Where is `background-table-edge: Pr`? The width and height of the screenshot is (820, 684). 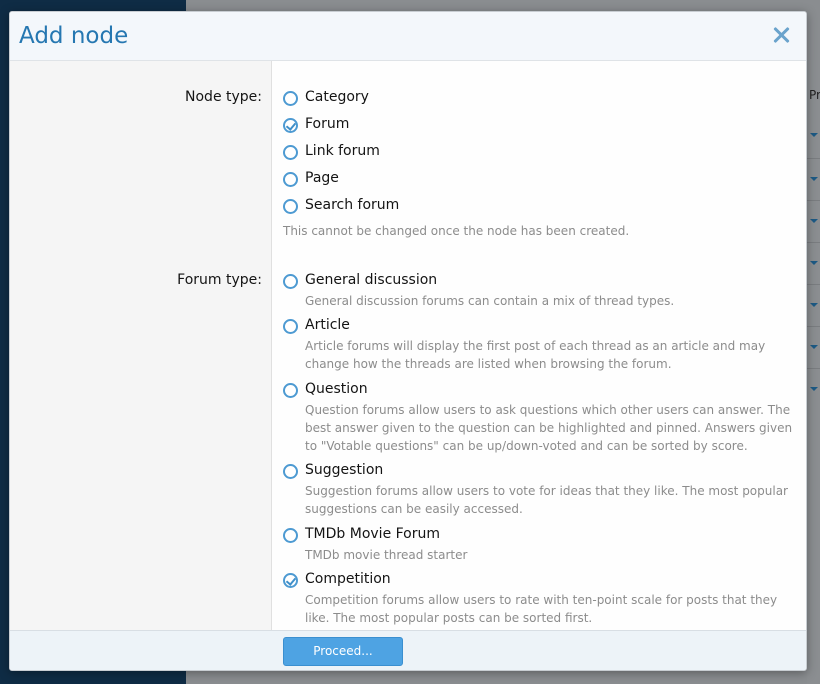 background-table-edge: Pr is located at coordinates (813, 372).